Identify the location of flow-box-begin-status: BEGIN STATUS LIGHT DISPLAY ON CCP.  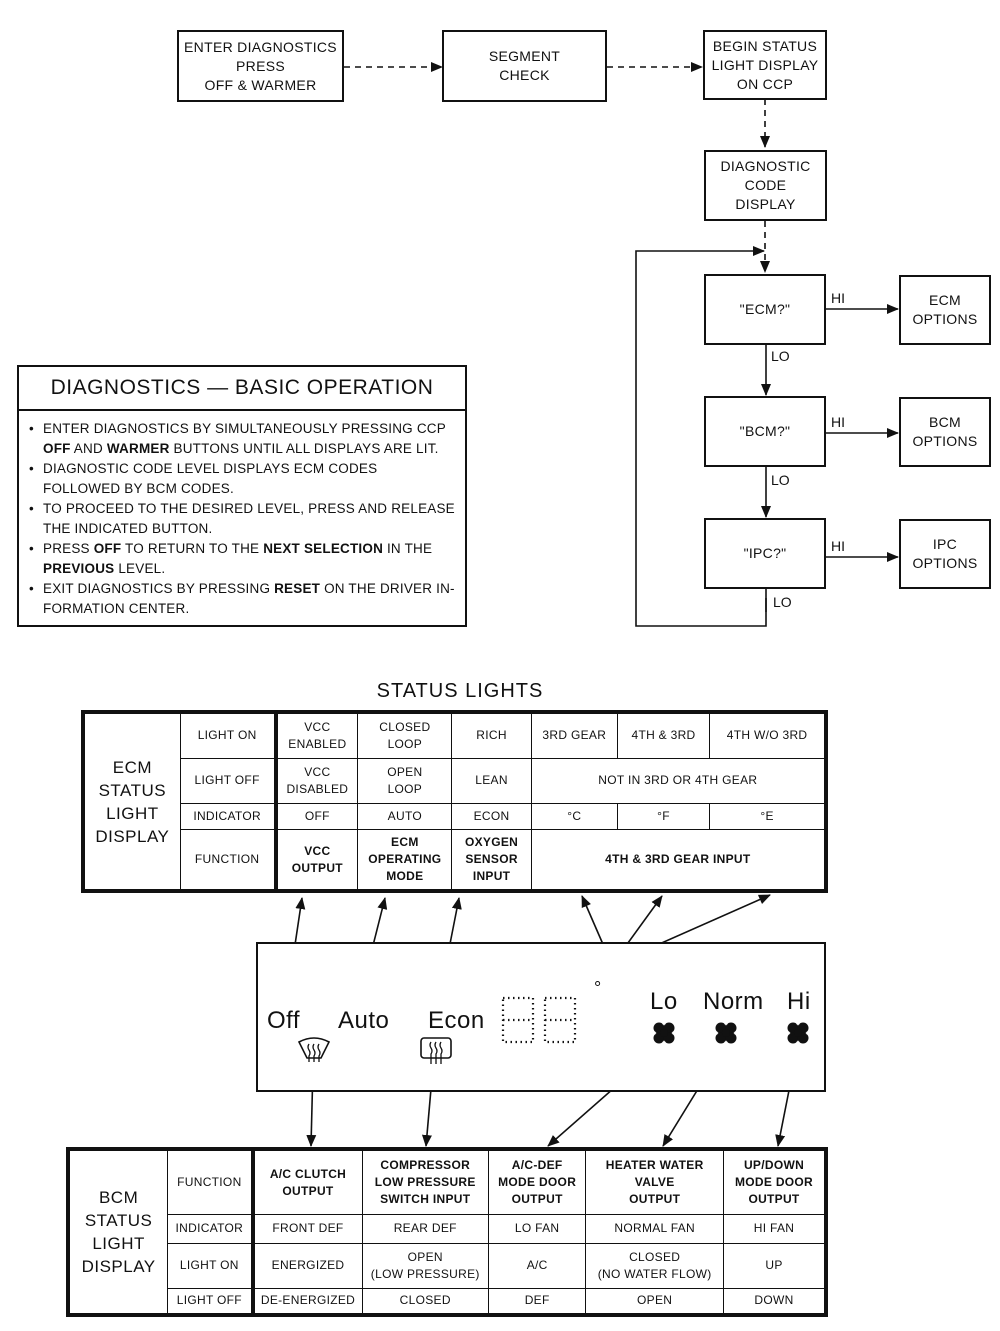
(765, 65).